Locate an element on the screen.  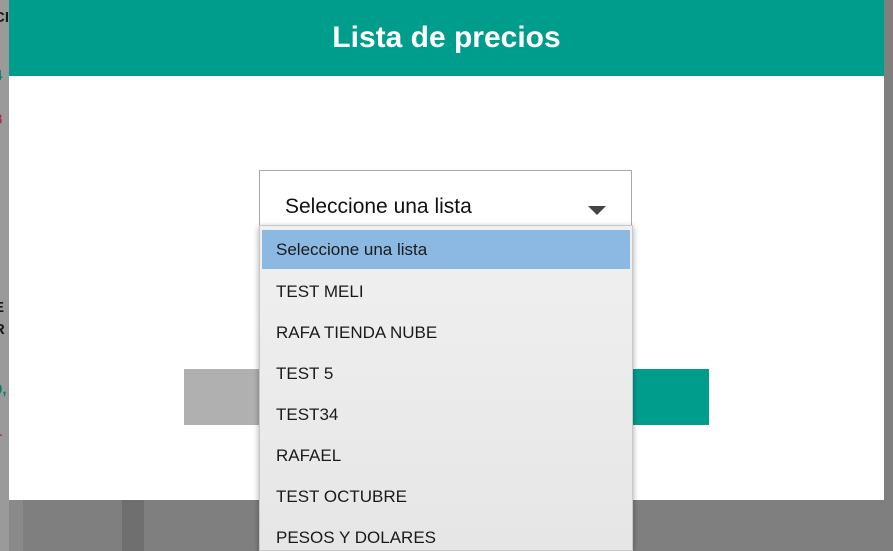
price-list-select: Seleccione una lista is located at coordinates (445, 200).